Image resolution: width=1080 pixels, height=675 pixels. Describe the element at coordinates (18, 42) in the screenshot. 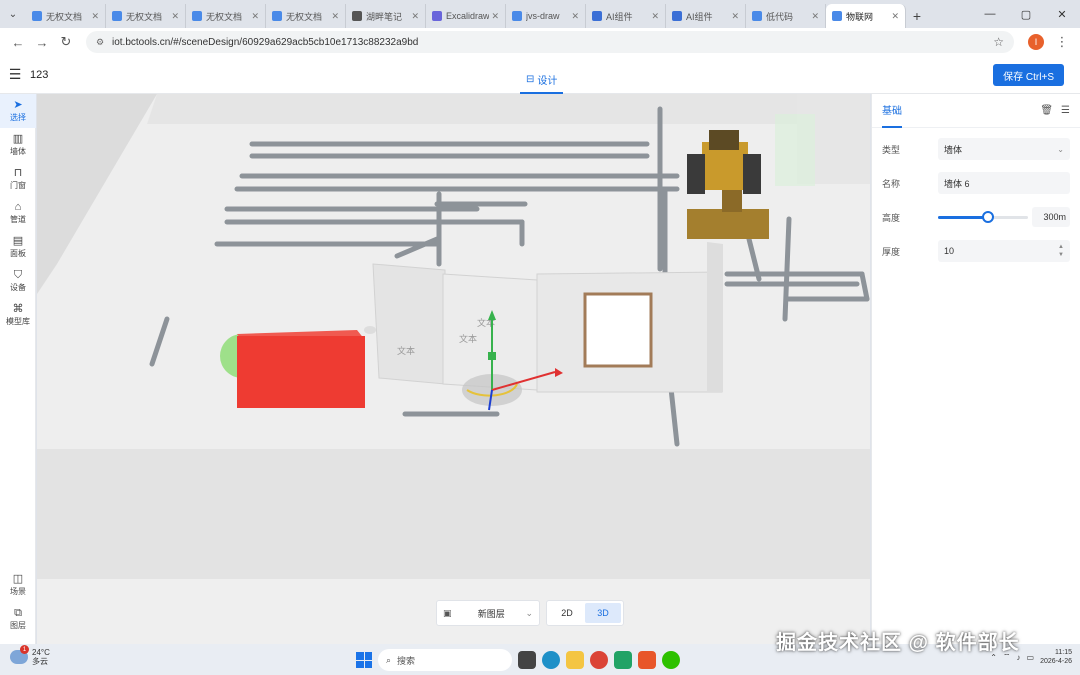

I see `back-icon: ←` at that location.